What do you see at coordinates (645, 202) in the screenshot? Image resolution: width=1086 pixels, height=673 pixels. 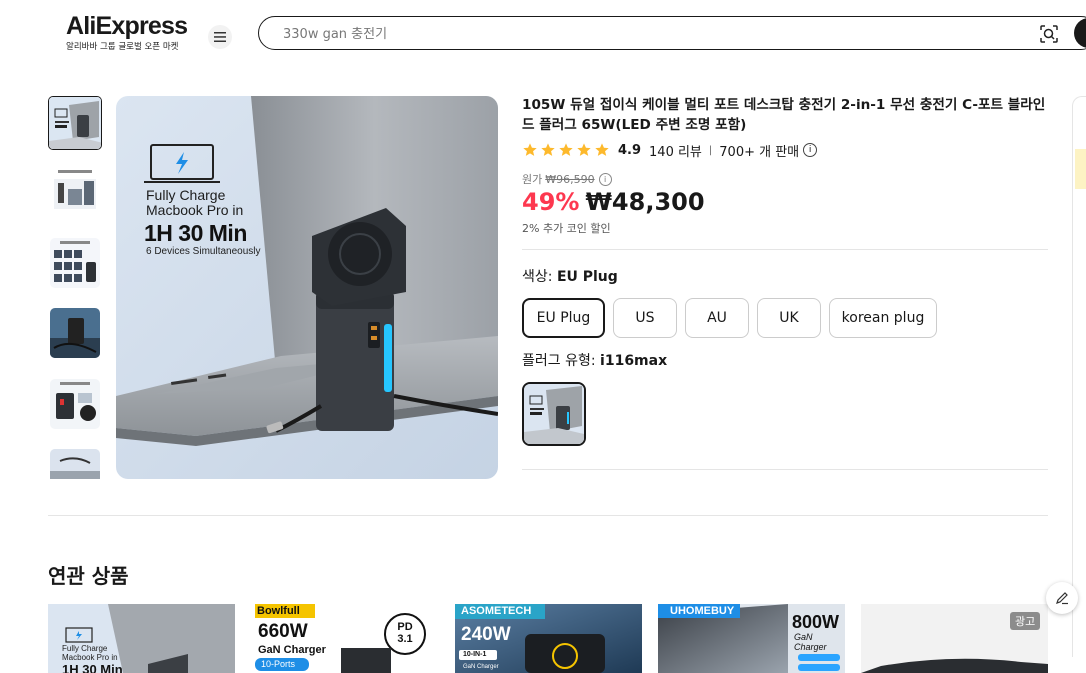 I see `sale-price: ₩48,300` at bounding box center [645, 202].